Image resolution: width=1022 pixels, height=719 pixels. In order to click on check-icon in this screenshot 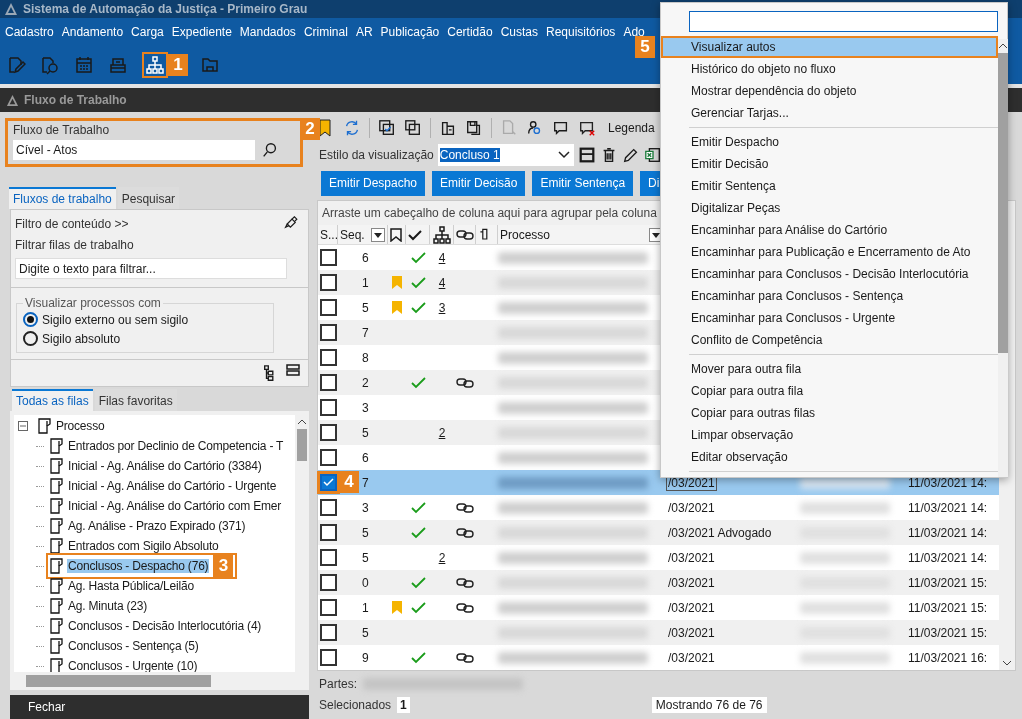, I will do `click(418, 607)`.